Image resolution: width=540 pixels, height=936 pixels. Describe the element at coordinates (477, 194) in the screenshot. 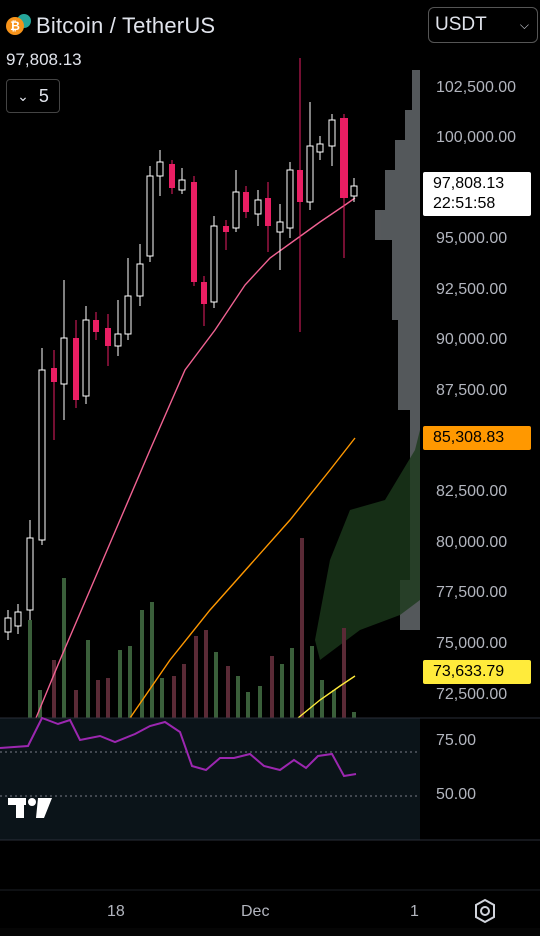

I see `current-price-tag: 97,808.13 22:51:58` at that location.